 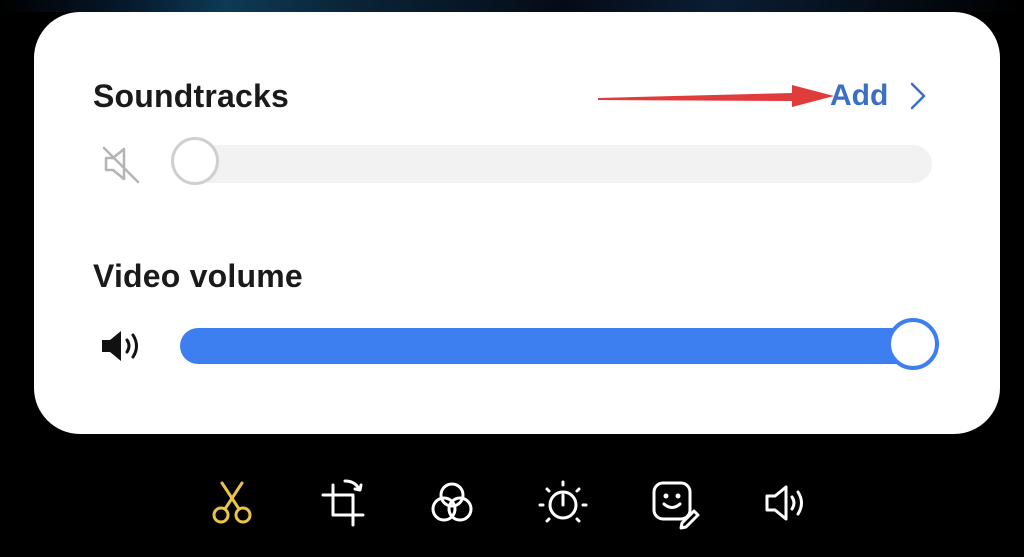 I want to click on tool-trim, so click(x=232, y=503).